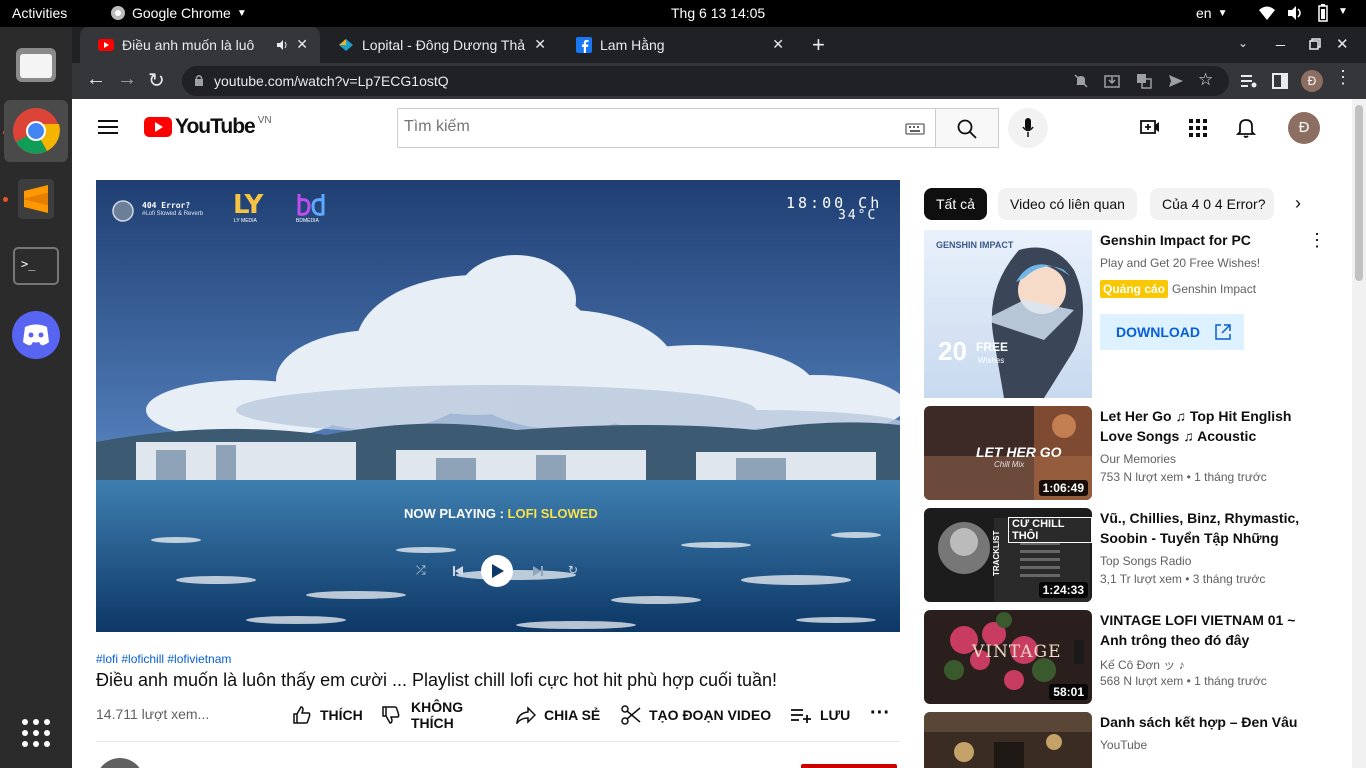  Describe the element at coordinates (1150, 127) in the screenshot. I see `create-video-icon` at that location.